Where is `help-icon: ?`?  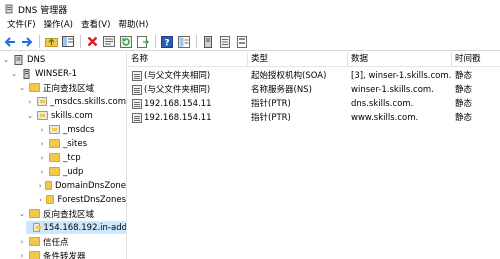
help-icon: ? is located at coordinates (167, 41).